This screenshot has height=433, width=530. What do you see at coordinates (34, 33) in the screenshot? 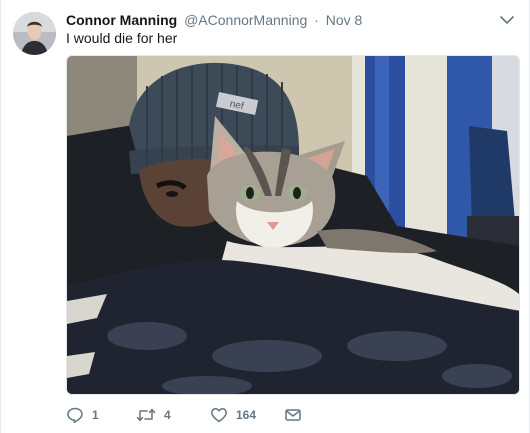
I see `avatar` at bounding box center [34, 33].